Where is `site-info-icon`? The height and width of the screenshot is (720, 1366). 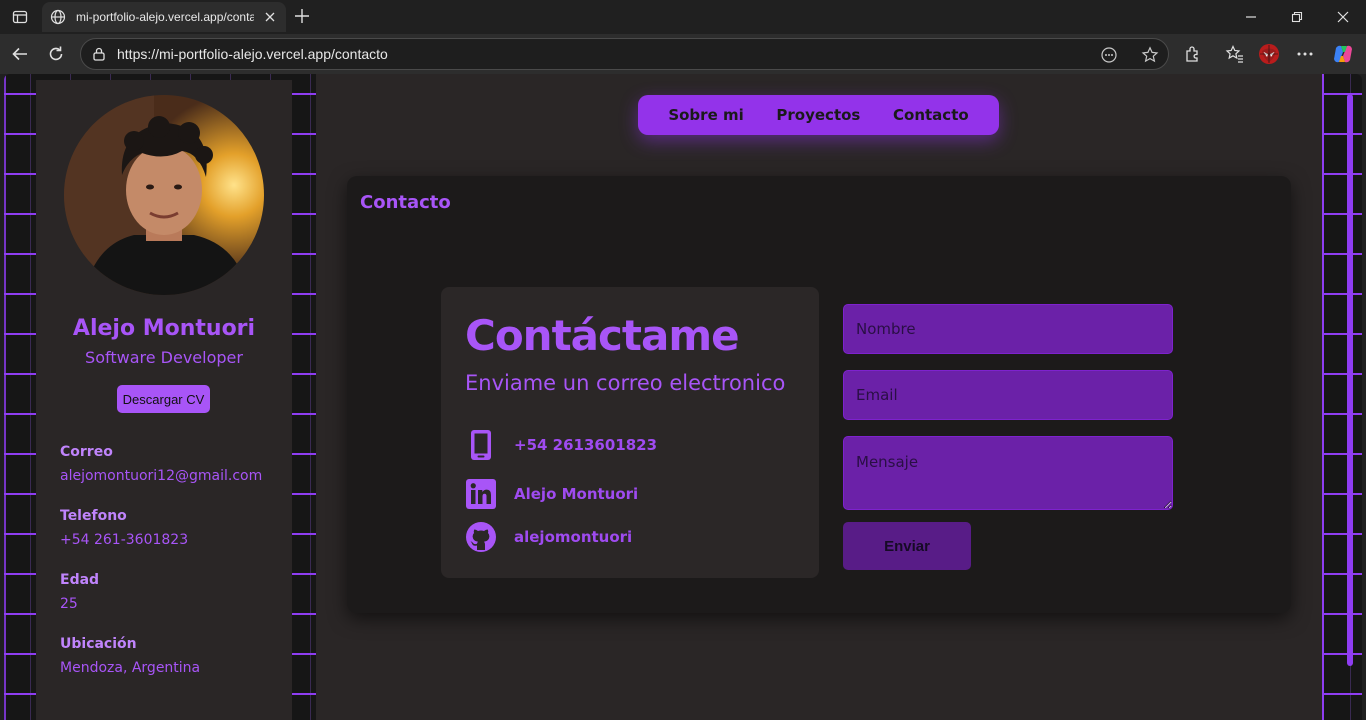 site-info-icon is located at coordinates (99, 54).